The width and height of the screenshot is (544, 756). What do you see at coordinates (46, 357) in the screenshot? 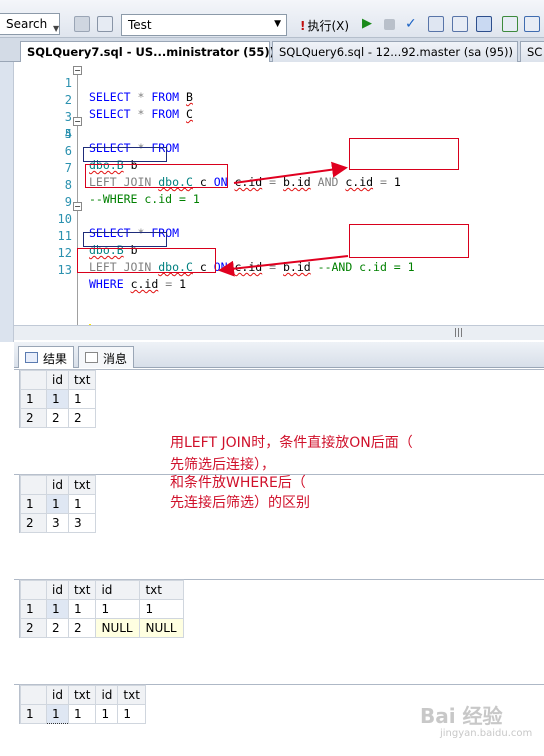
I see `tab-results: 结果` at bounding box center [46, 357].